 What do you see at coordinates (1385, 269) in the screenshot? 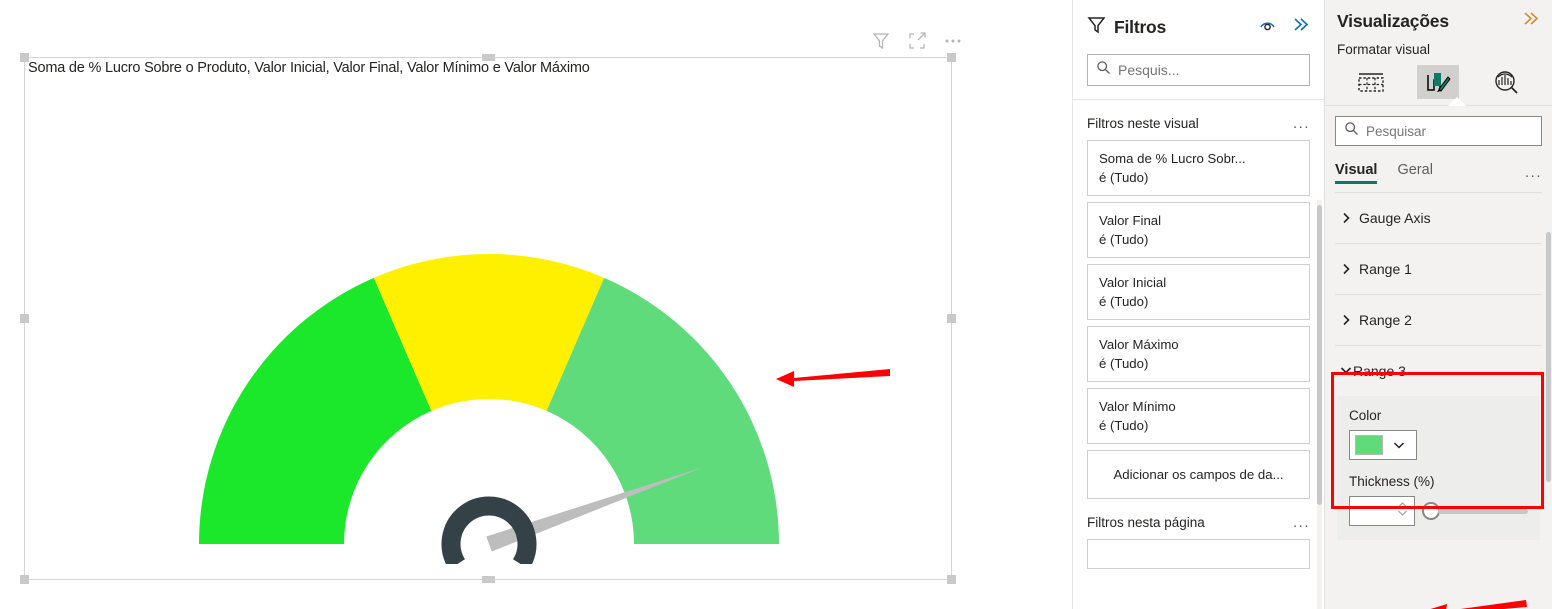
I see `accordion-label: Range 1` at bounding box center [1385, 269].